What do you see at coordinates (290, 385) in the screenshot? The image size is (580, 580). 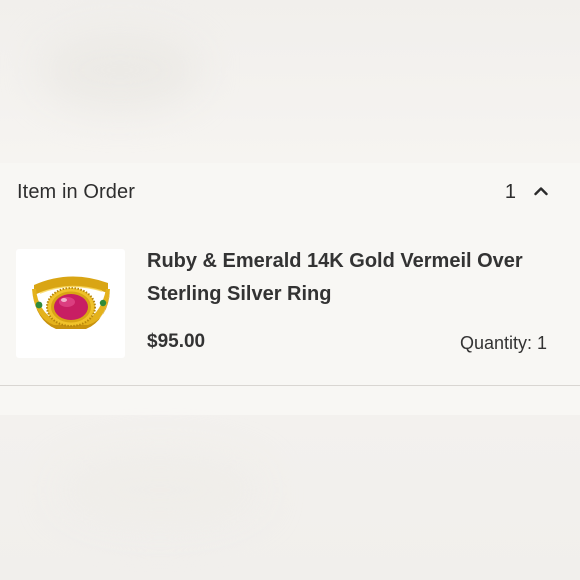 I see `section-divider` at bounding box center [290, 385].